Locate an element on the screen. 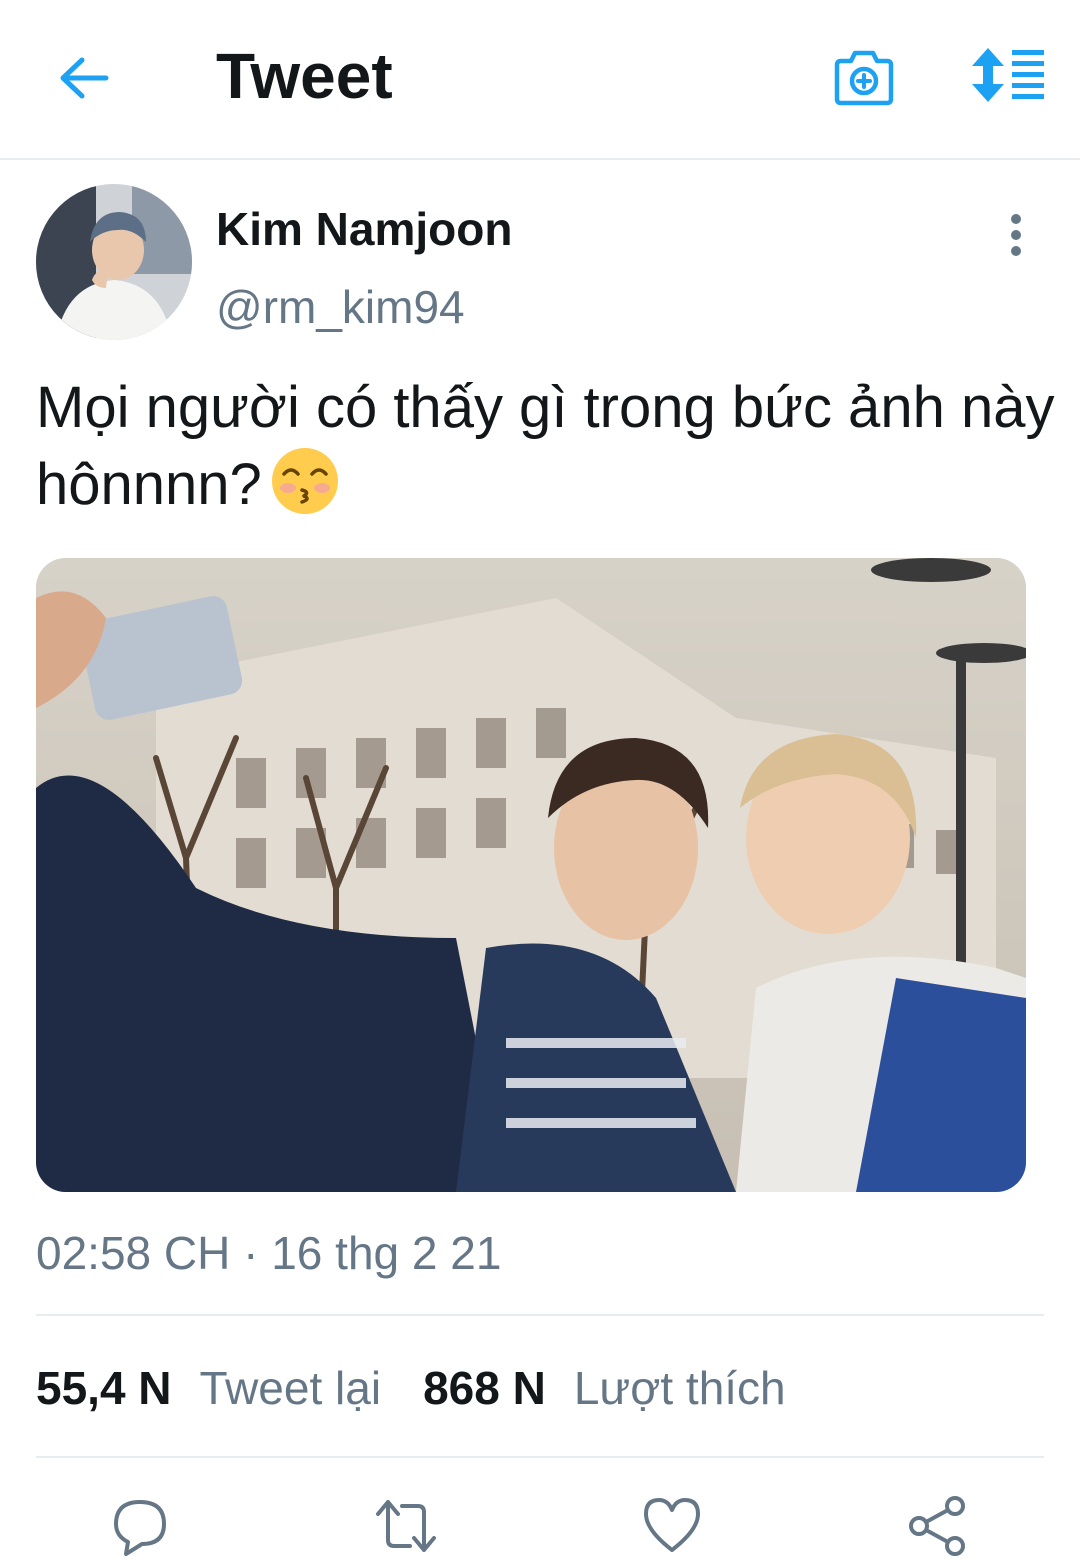 This screenshot has width=1080, height=1560. back-button is located at coordinates (84, 78).